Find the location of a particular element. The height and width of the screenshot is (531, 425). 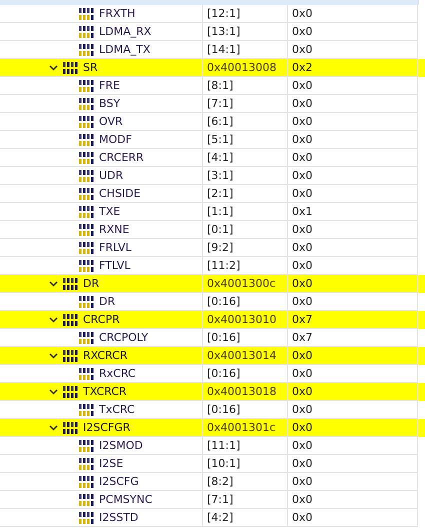

field-name: TXE is located at coordinates (109, 211).